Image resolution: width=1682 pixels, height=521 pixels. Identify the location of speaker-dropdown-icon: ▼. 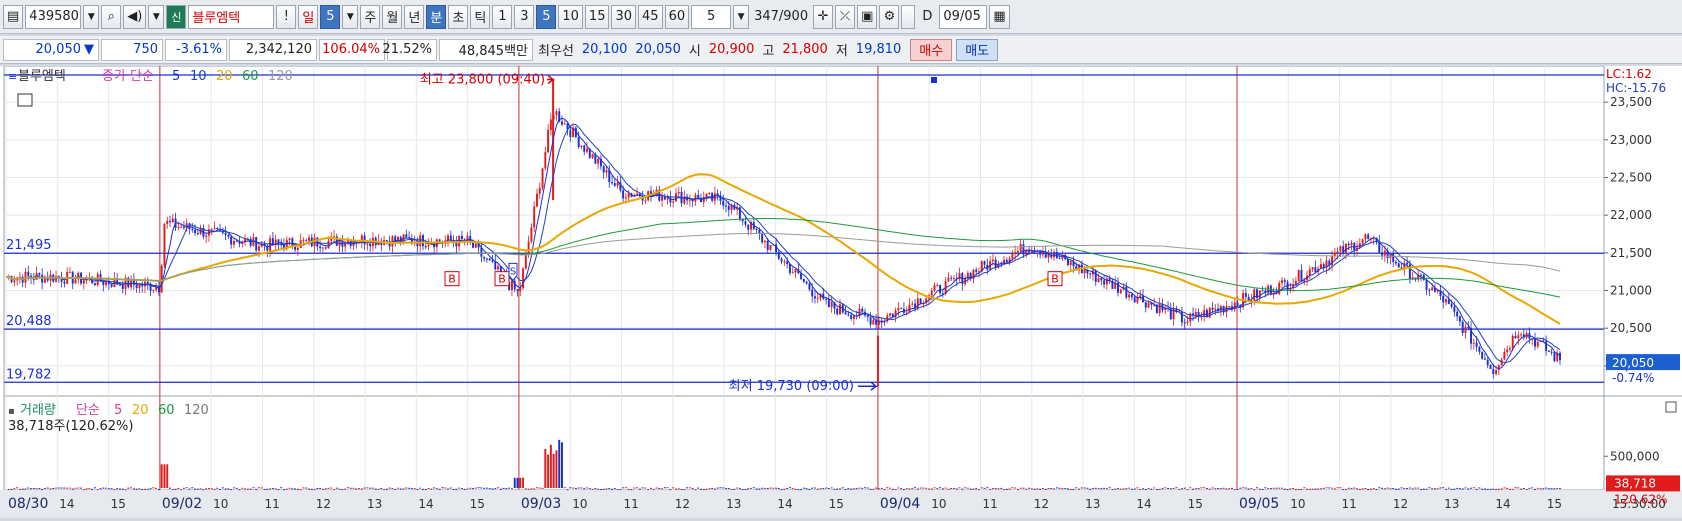
(156, 16).